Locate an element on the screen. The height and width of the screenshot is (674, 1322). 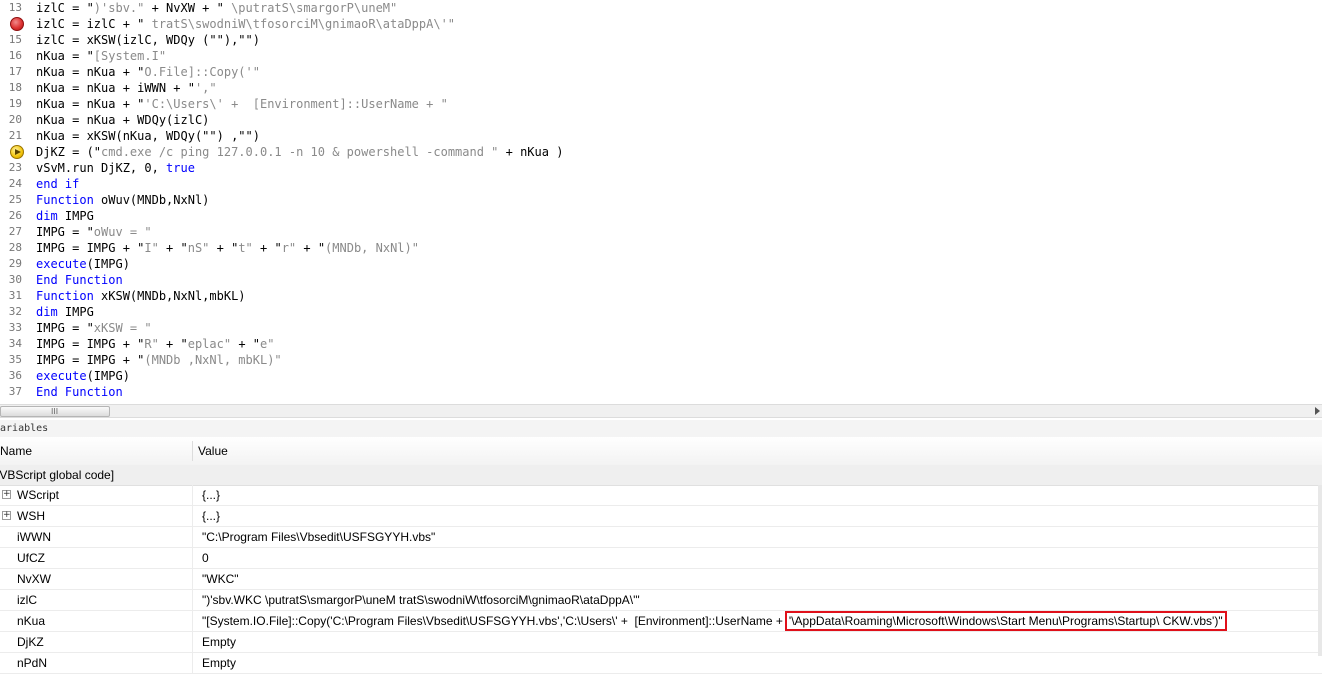
string-token: e" is located at coordinates (267, 344).